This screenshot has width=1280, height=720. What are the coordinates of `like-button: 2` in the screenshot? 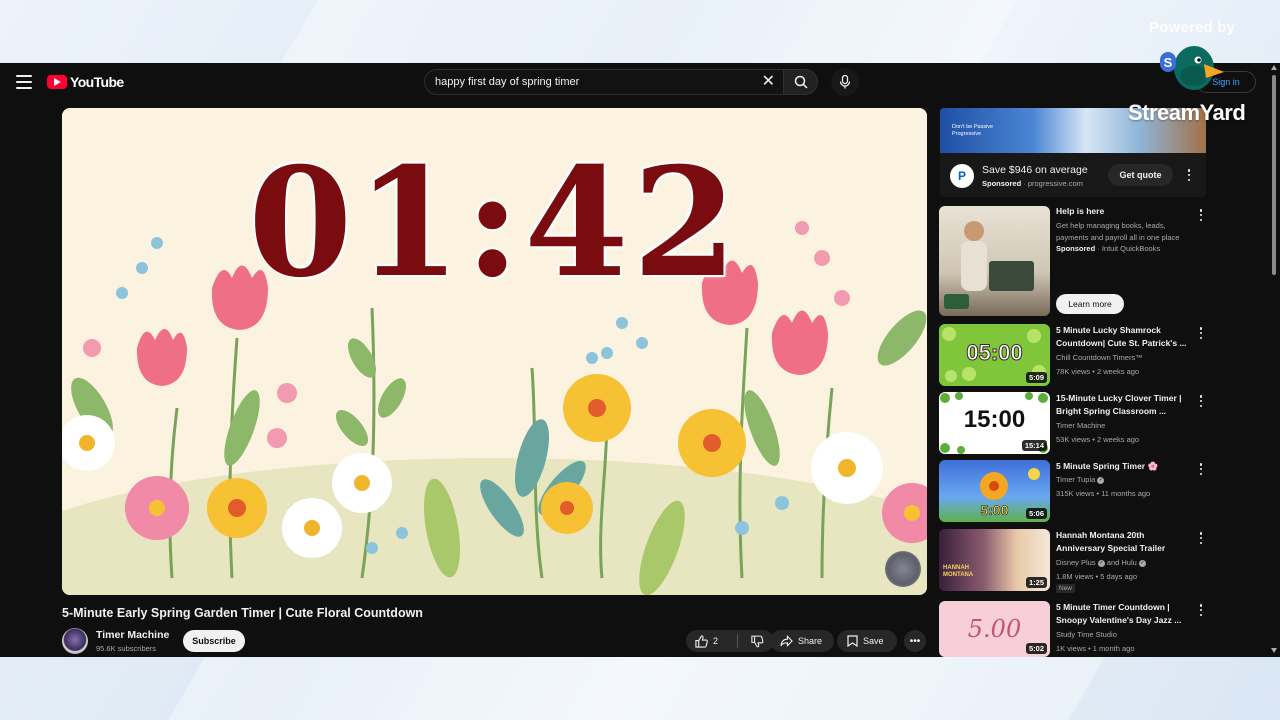 It's located at (717, 641).